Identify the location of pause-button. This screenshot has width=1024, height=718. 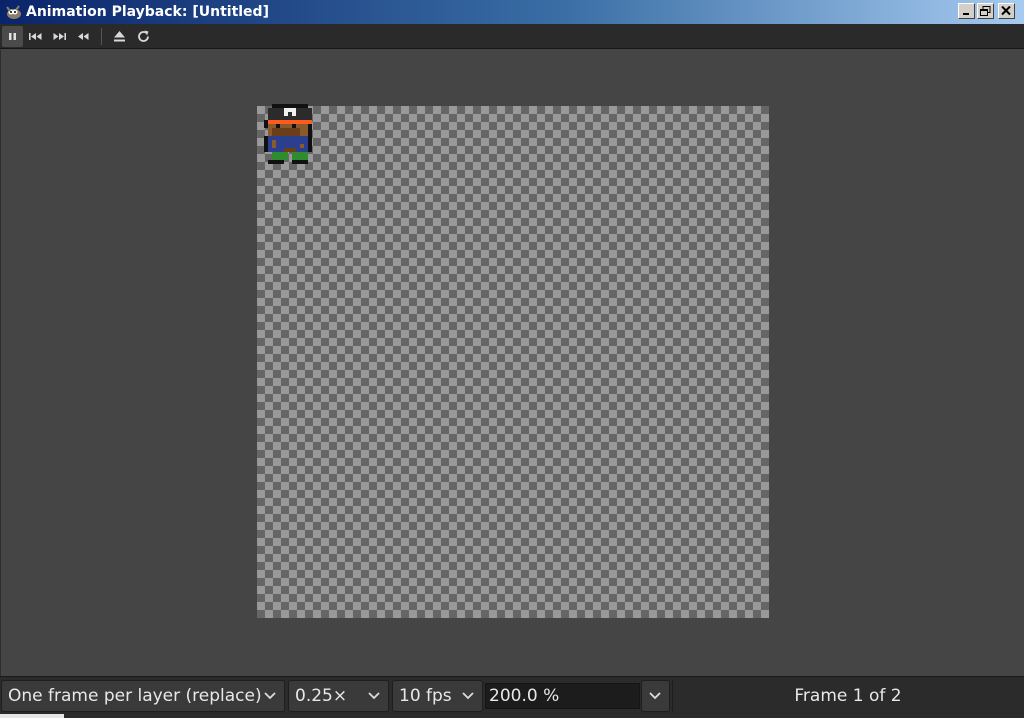
(12, 36).